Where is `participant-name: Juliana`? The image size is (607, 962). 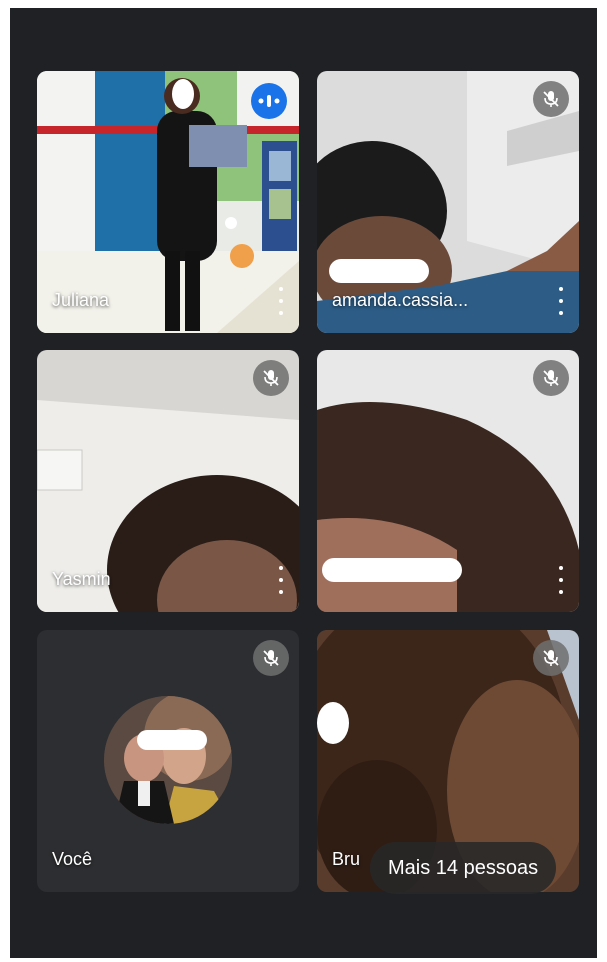 participant-name: Juliana is located at coordinates (81, 300).